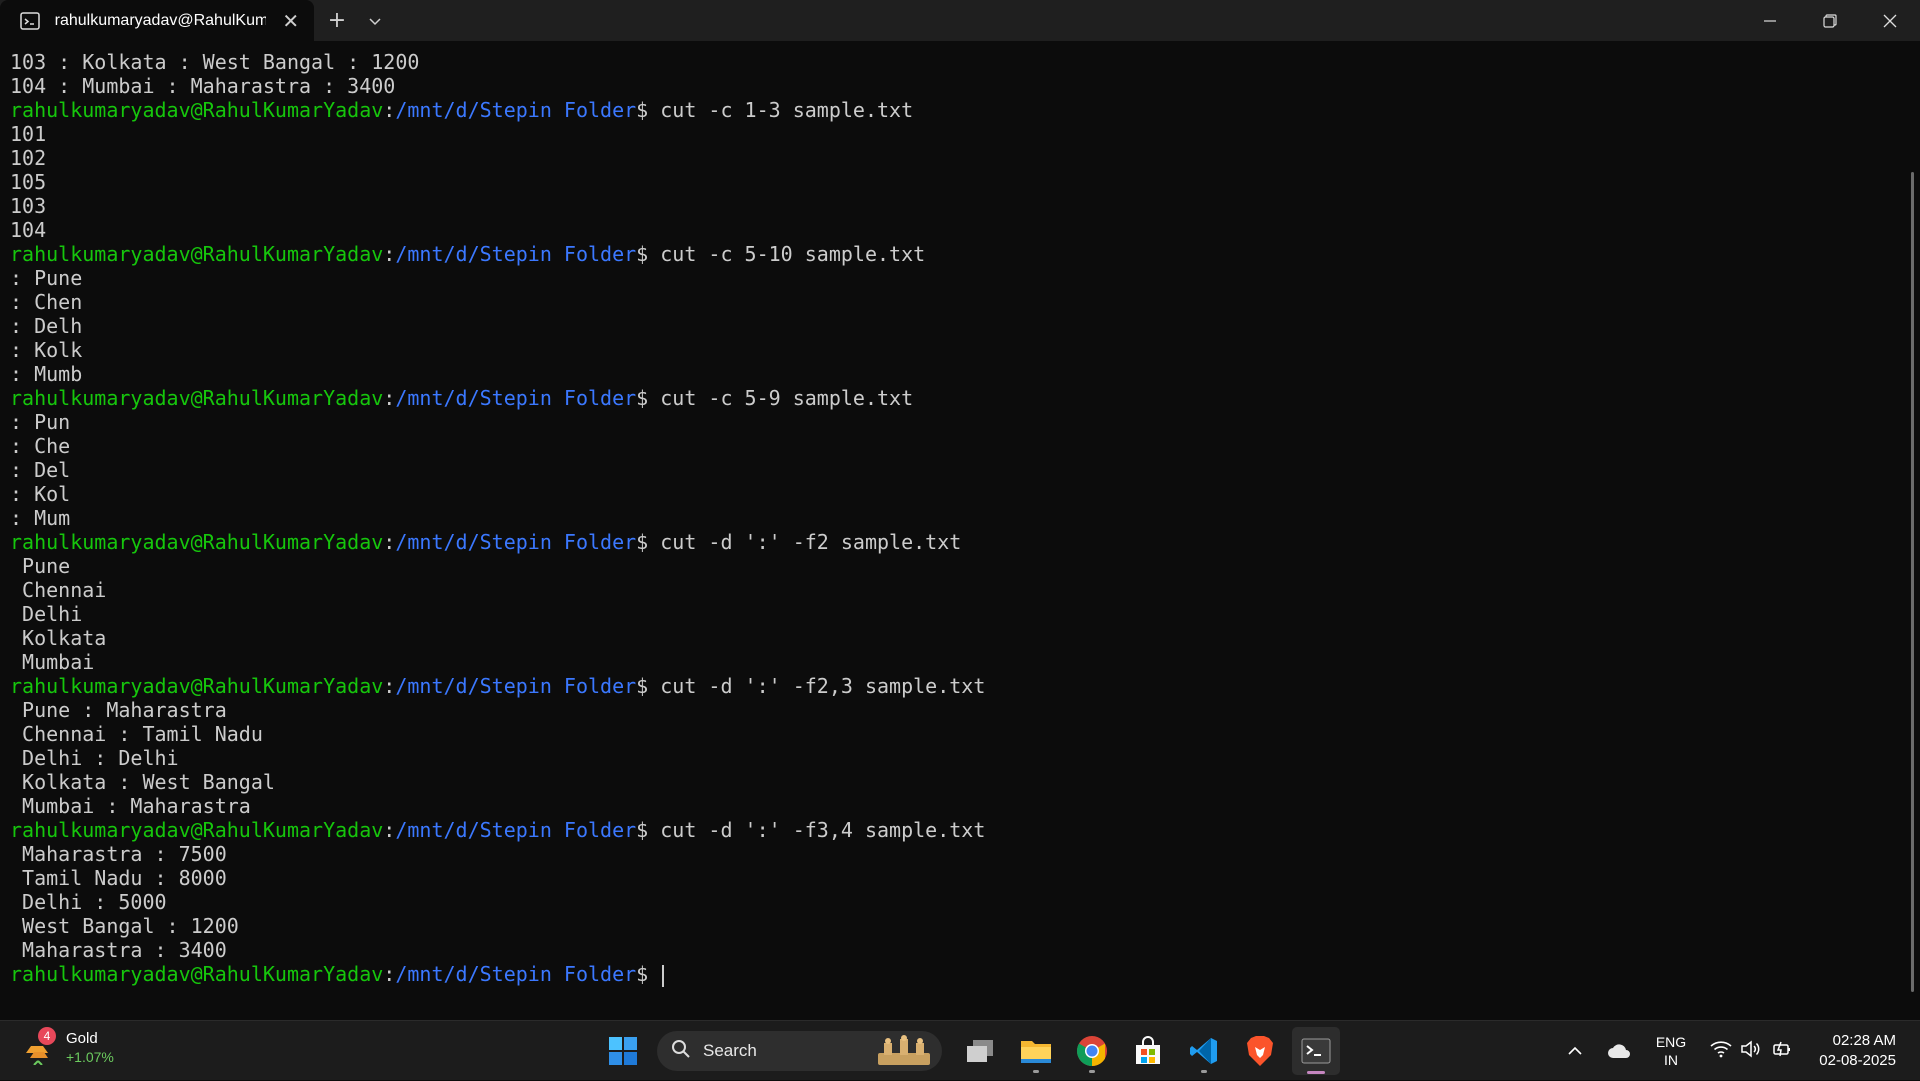 The image size is (1920, 1081). Describe the element at coordinates (46, 350) in the screenshot. I see `output-line: : Kolk` at that location.